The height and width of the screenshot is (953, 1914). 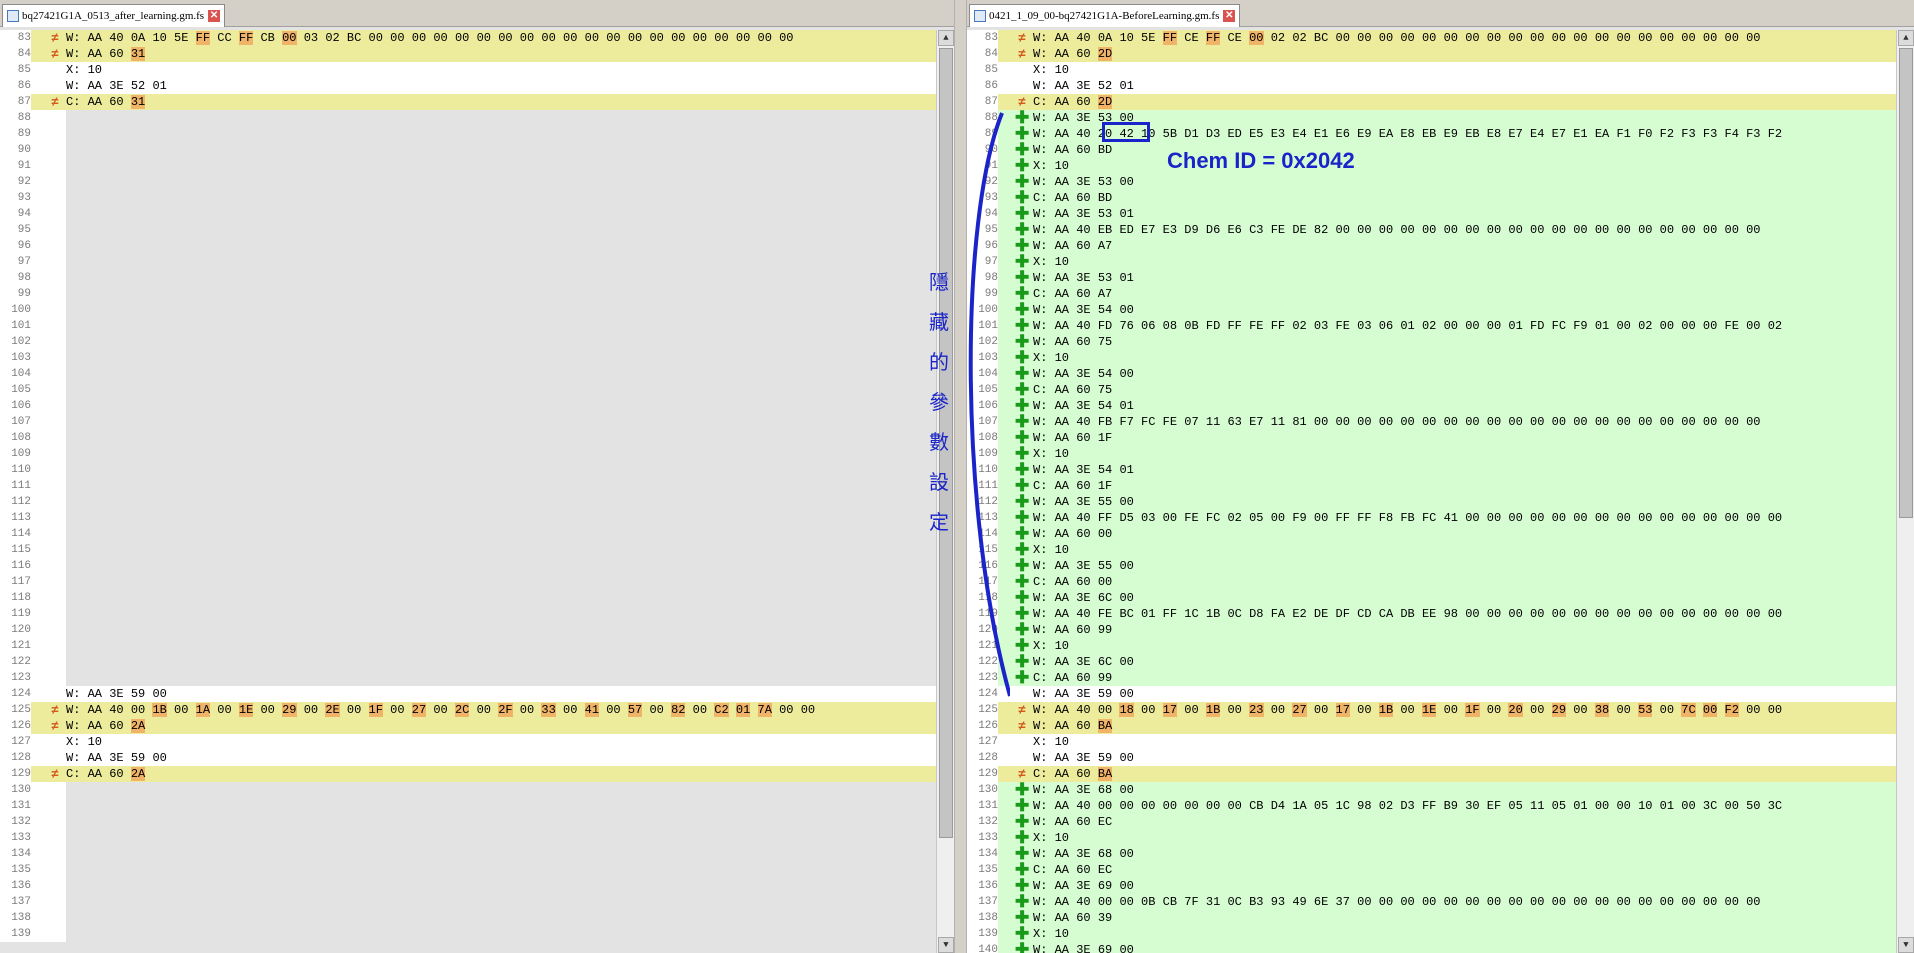 What do you see at coordinates (1431, 885) in the screenshot?
I see `diff-line: 136 ✚ W: AA 3E 69 00` at bounding box center [1431, 885].